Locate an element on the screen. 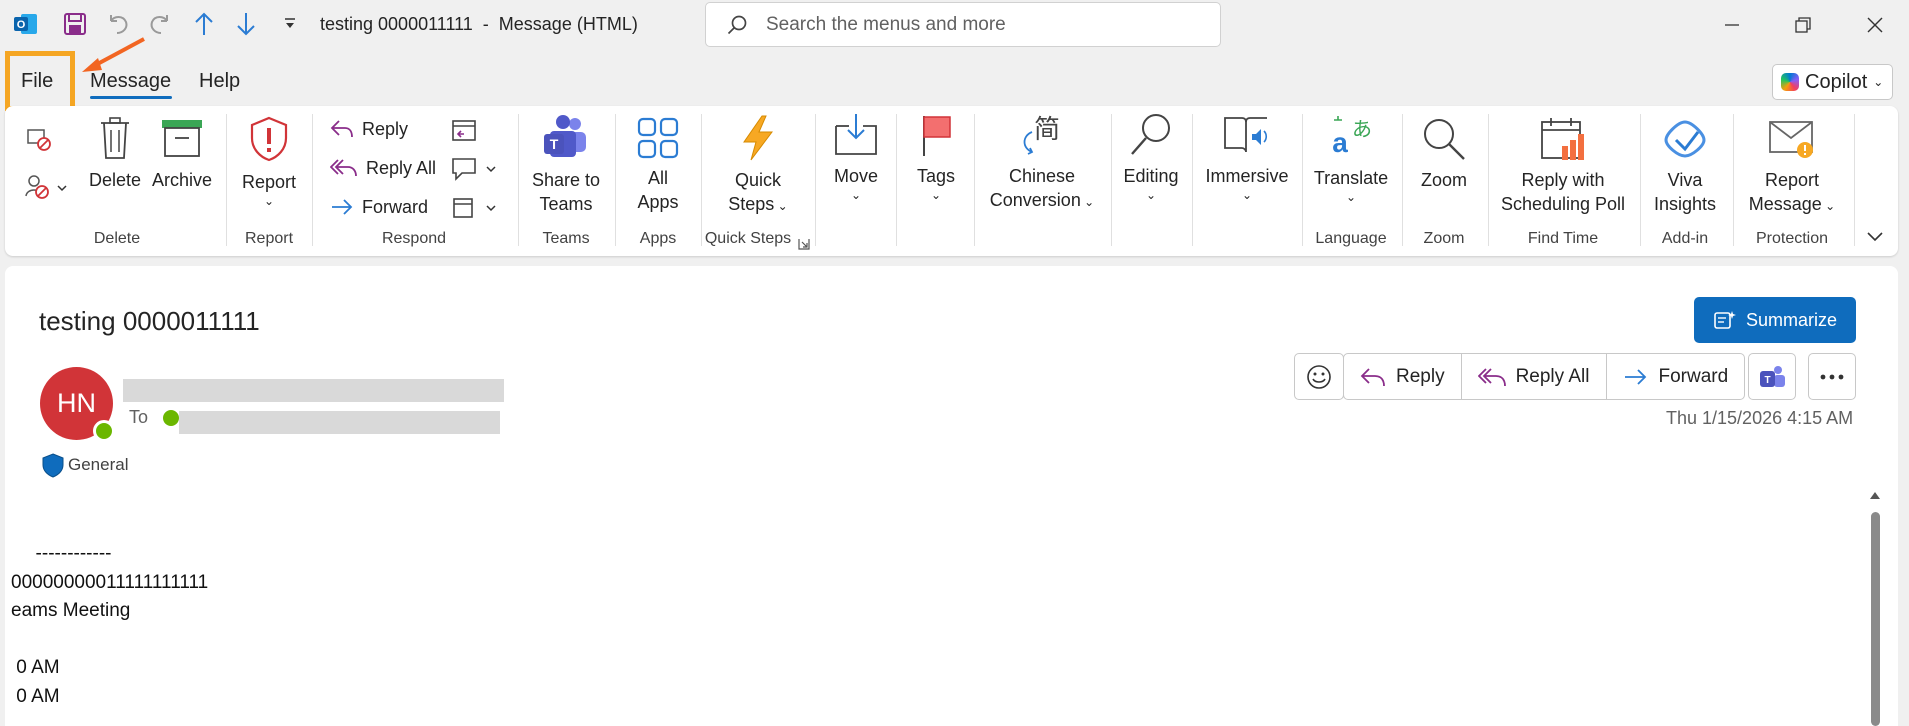  recipient-presence-icon is located at coordinates (171, 418).